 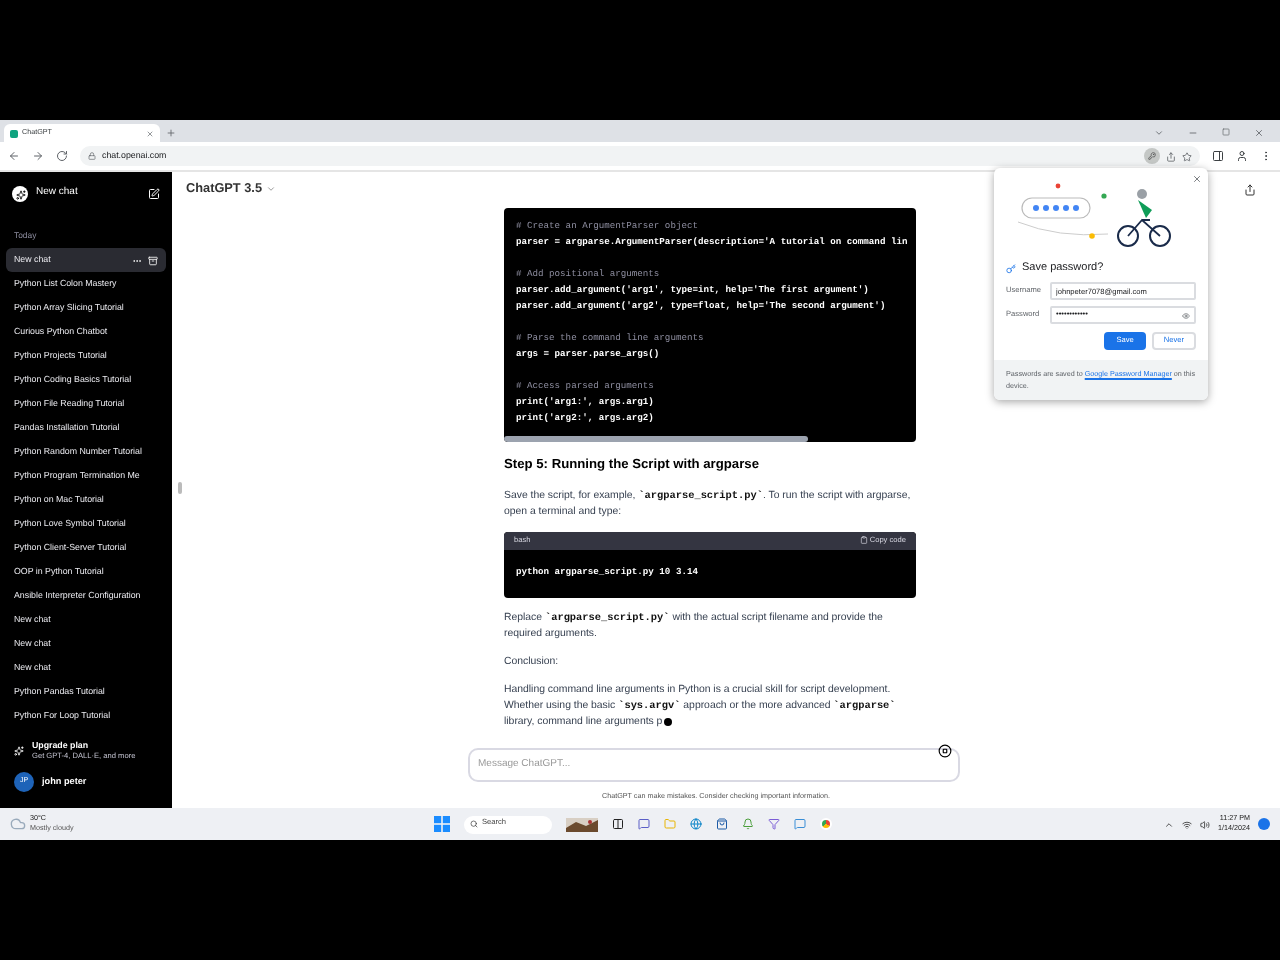 What do you see at coordinates (1187, 156) in the screenshot?
I see `bookmark-star-icon` at bounding box center [1187, 156].